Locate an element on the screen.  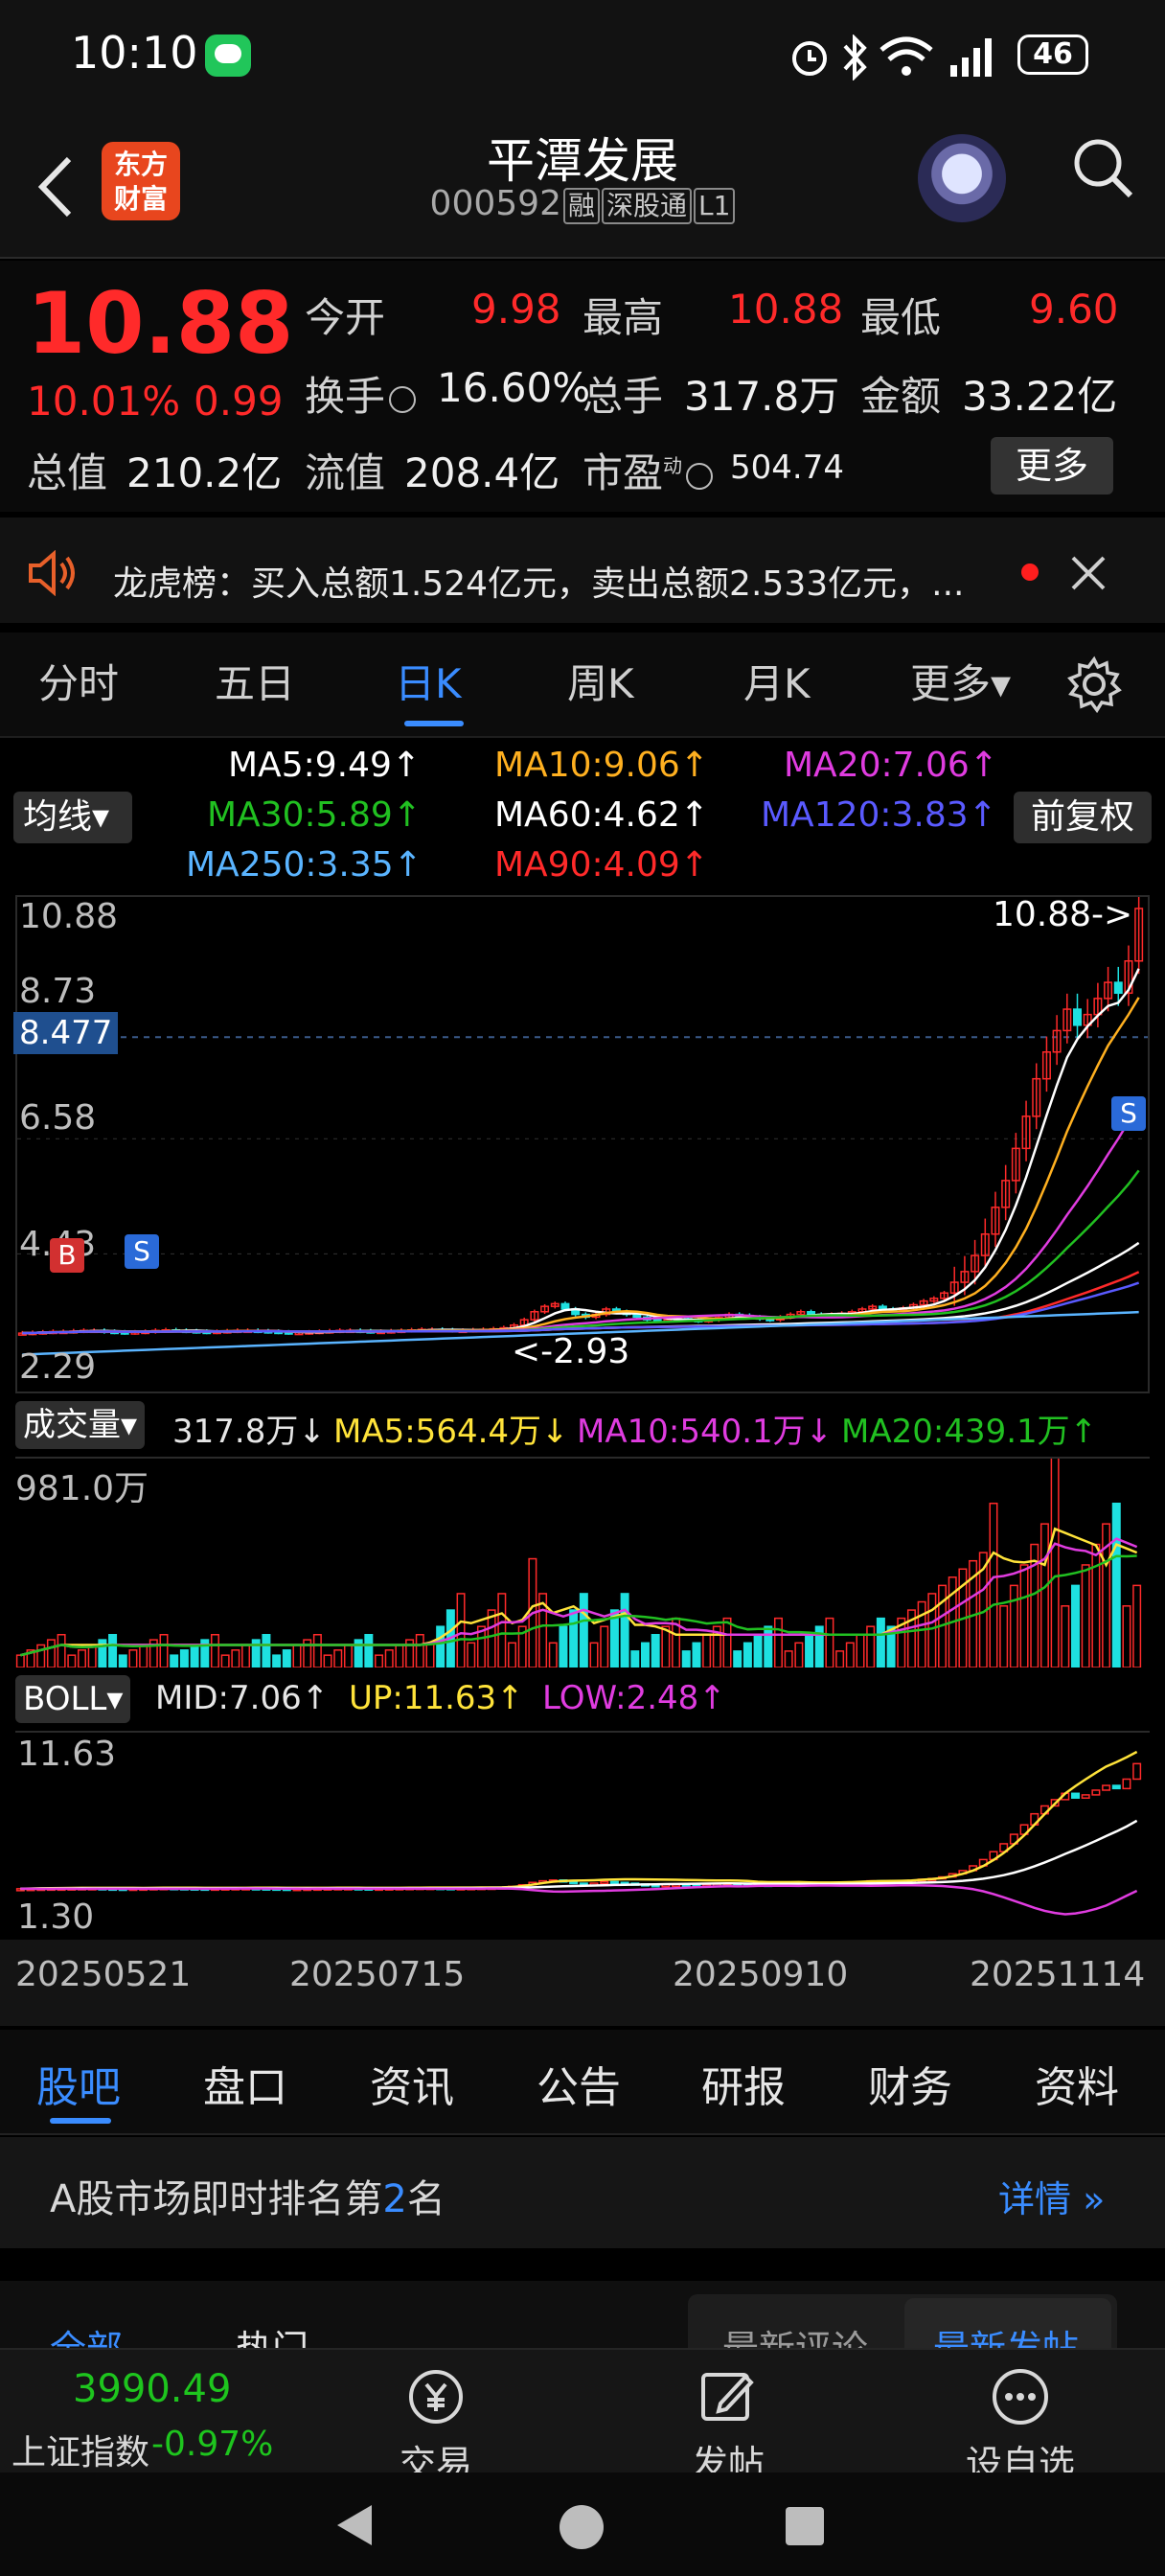
rank-detail-link: 详情 » is located at coordinates (1051, 2196).